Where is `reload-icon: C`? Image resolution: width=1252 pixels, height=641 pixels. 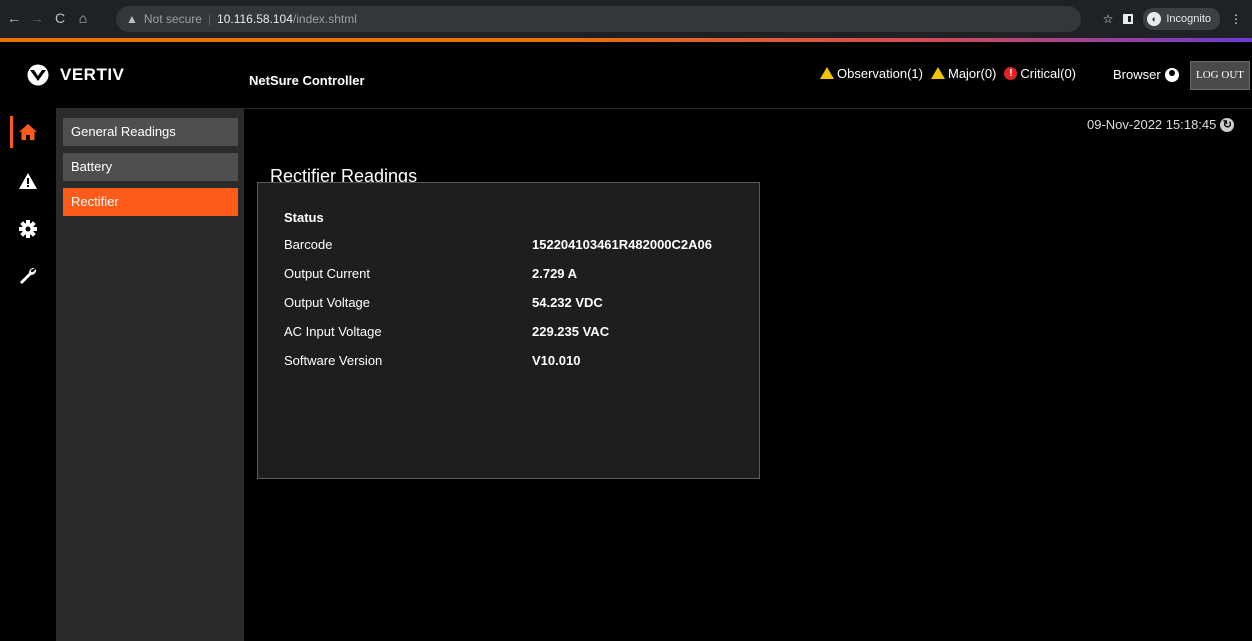
reload-icon: C is located at coordinates (60, 18).